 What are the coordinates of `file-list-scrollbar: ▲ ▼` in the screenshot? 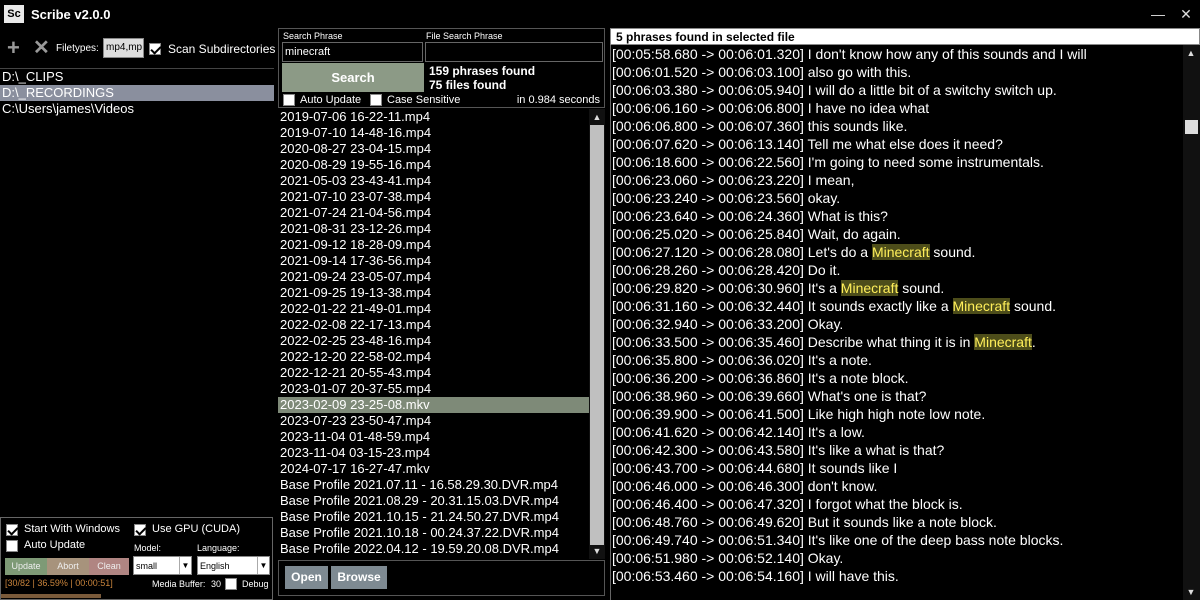 It's located at (597, 334).